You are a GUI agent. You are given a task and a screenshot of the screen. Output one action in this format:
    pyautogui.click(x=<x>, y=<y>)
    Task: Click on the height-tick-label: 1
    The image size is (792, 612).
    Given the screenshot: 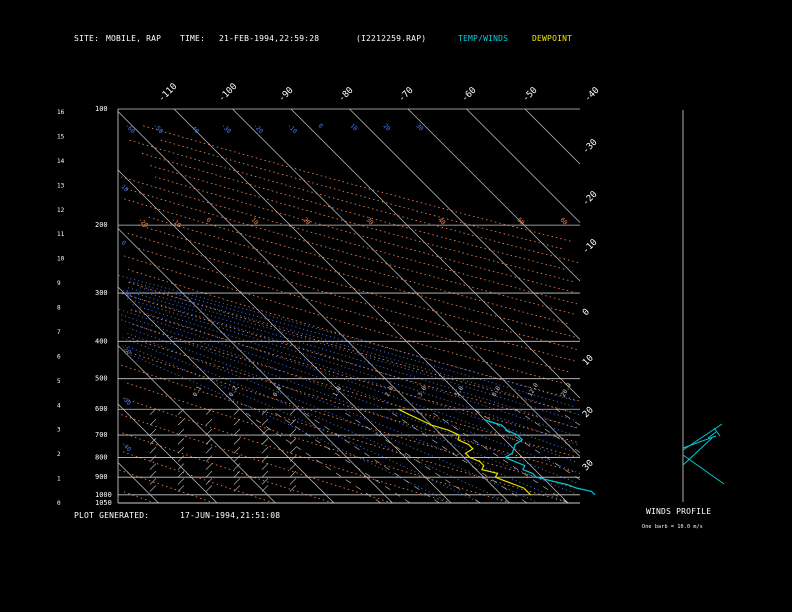 What is the action you would take?
    pyautogui.click(x=59, y=479)
    